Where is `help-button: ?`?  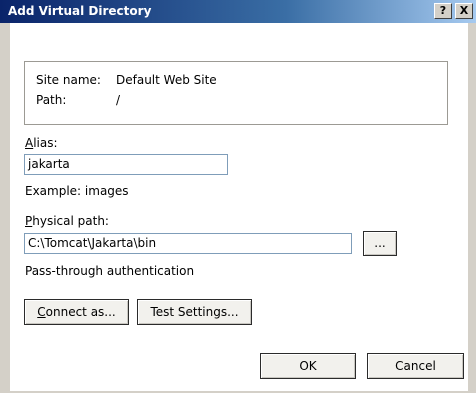 help-button: ? is located at coordinates (443, 11).